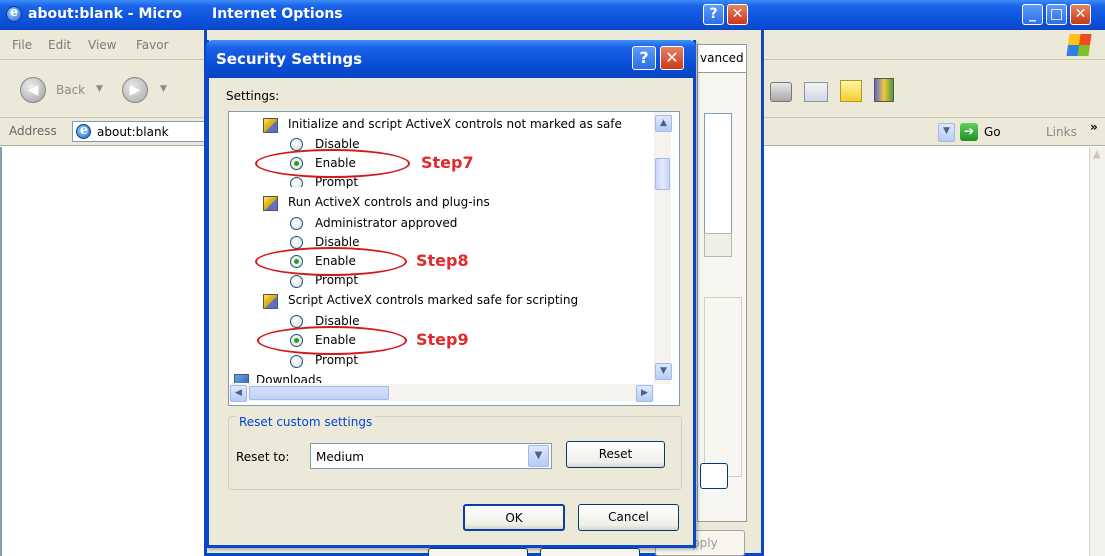 The width and height of the screenshot is (1105, 556). I want to click on address-label: Address, so click(33, 131).